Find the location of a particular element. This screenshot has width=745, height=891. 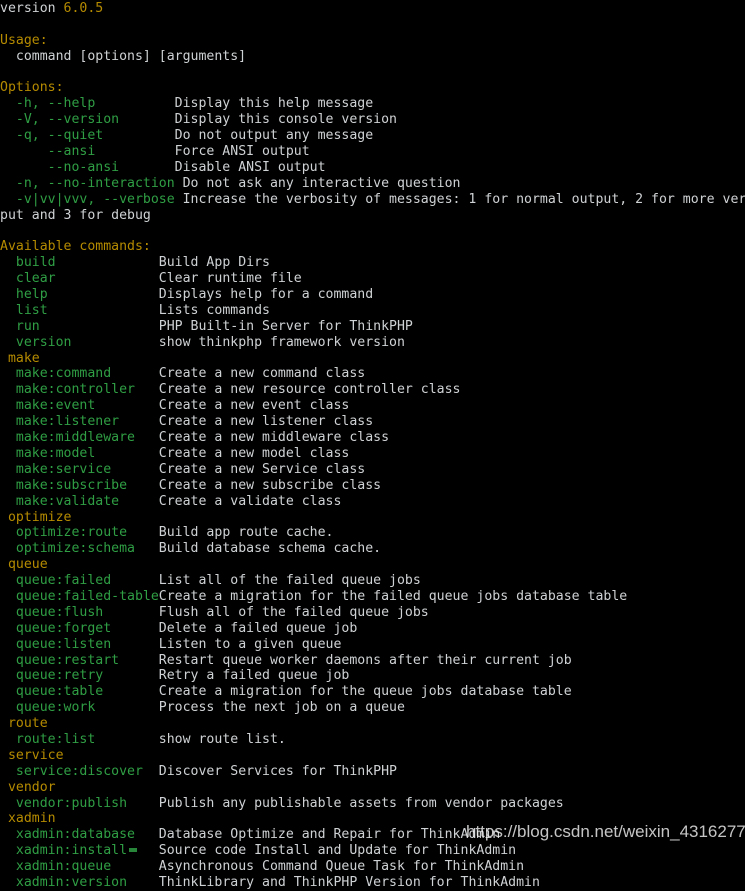

command-name: optimize:route is located at coordinates (79, 533).